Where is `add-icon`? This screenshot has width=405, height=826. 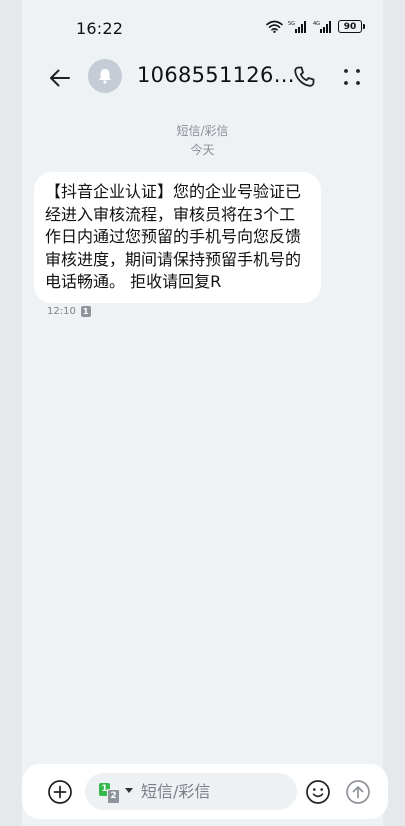
add-icon is located at coordinates (60, 792).